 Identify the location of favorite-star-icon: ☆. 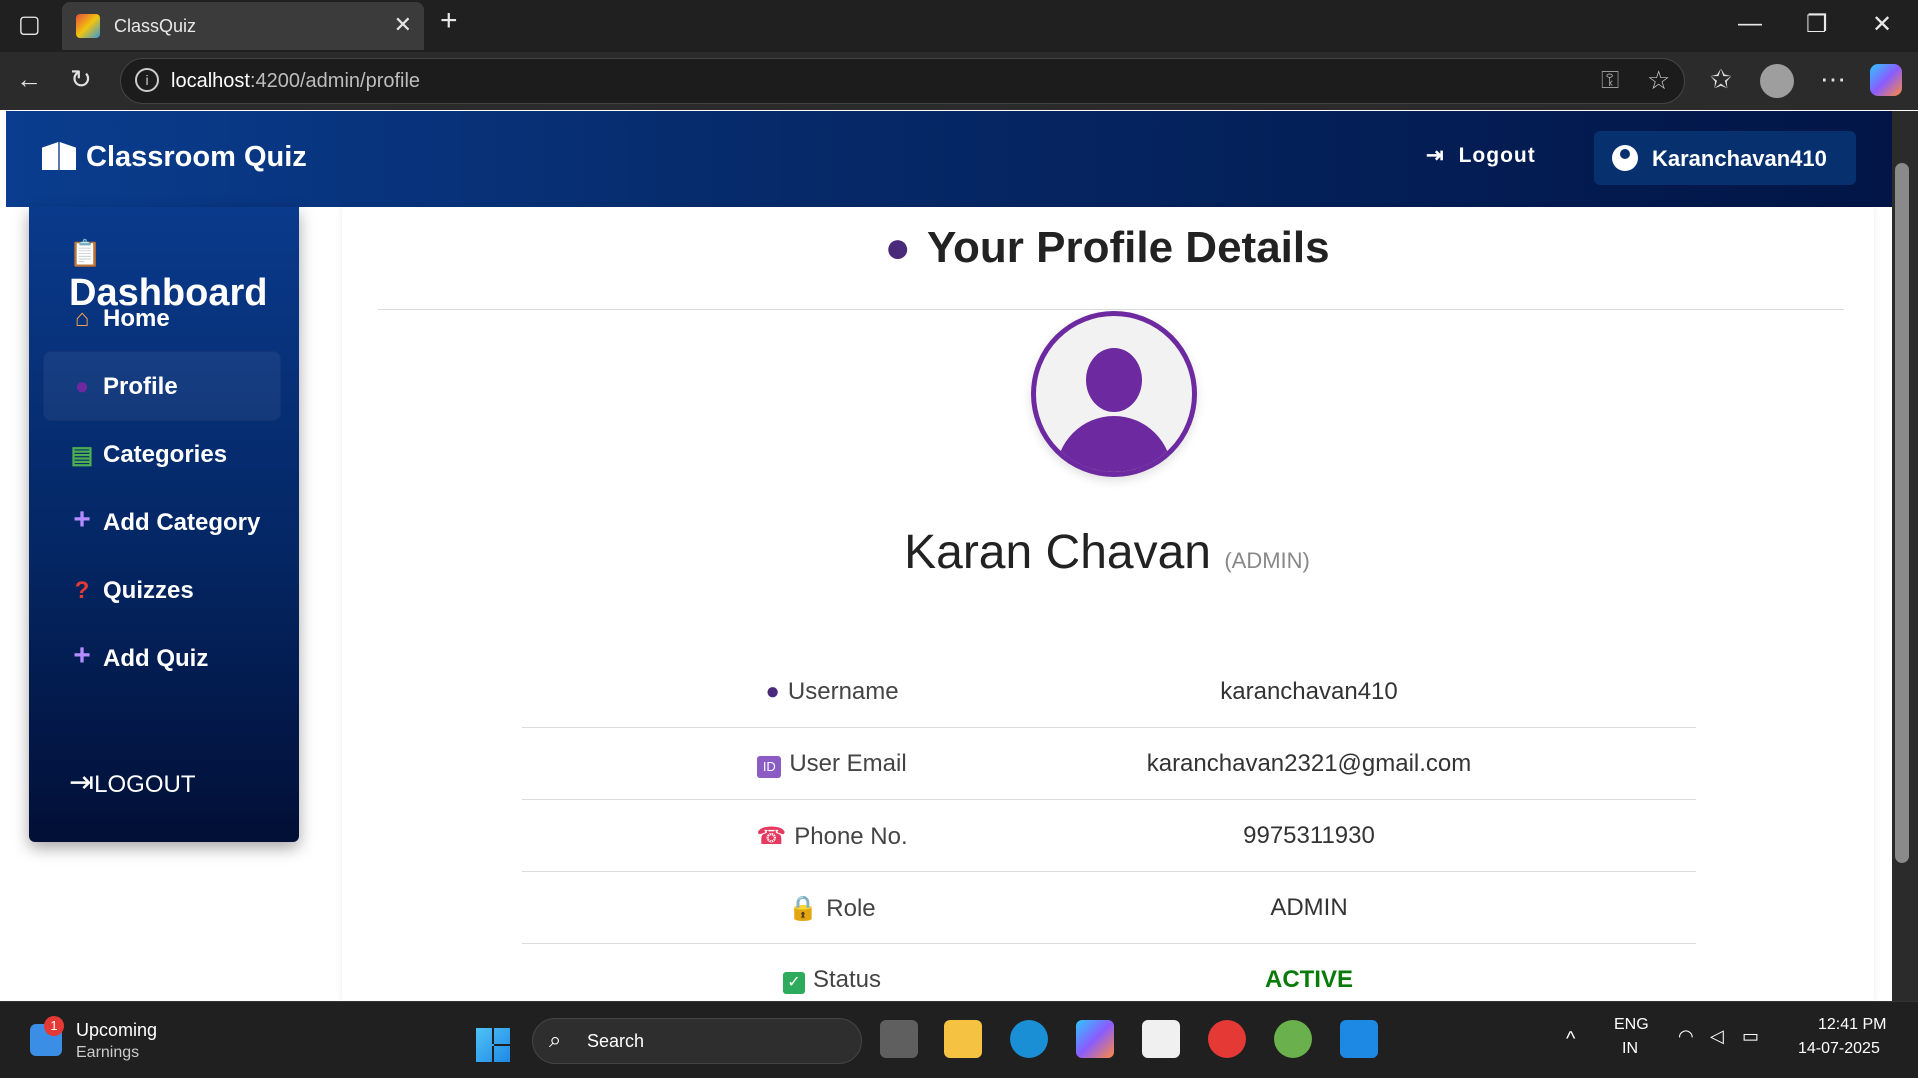
(1658, 80).